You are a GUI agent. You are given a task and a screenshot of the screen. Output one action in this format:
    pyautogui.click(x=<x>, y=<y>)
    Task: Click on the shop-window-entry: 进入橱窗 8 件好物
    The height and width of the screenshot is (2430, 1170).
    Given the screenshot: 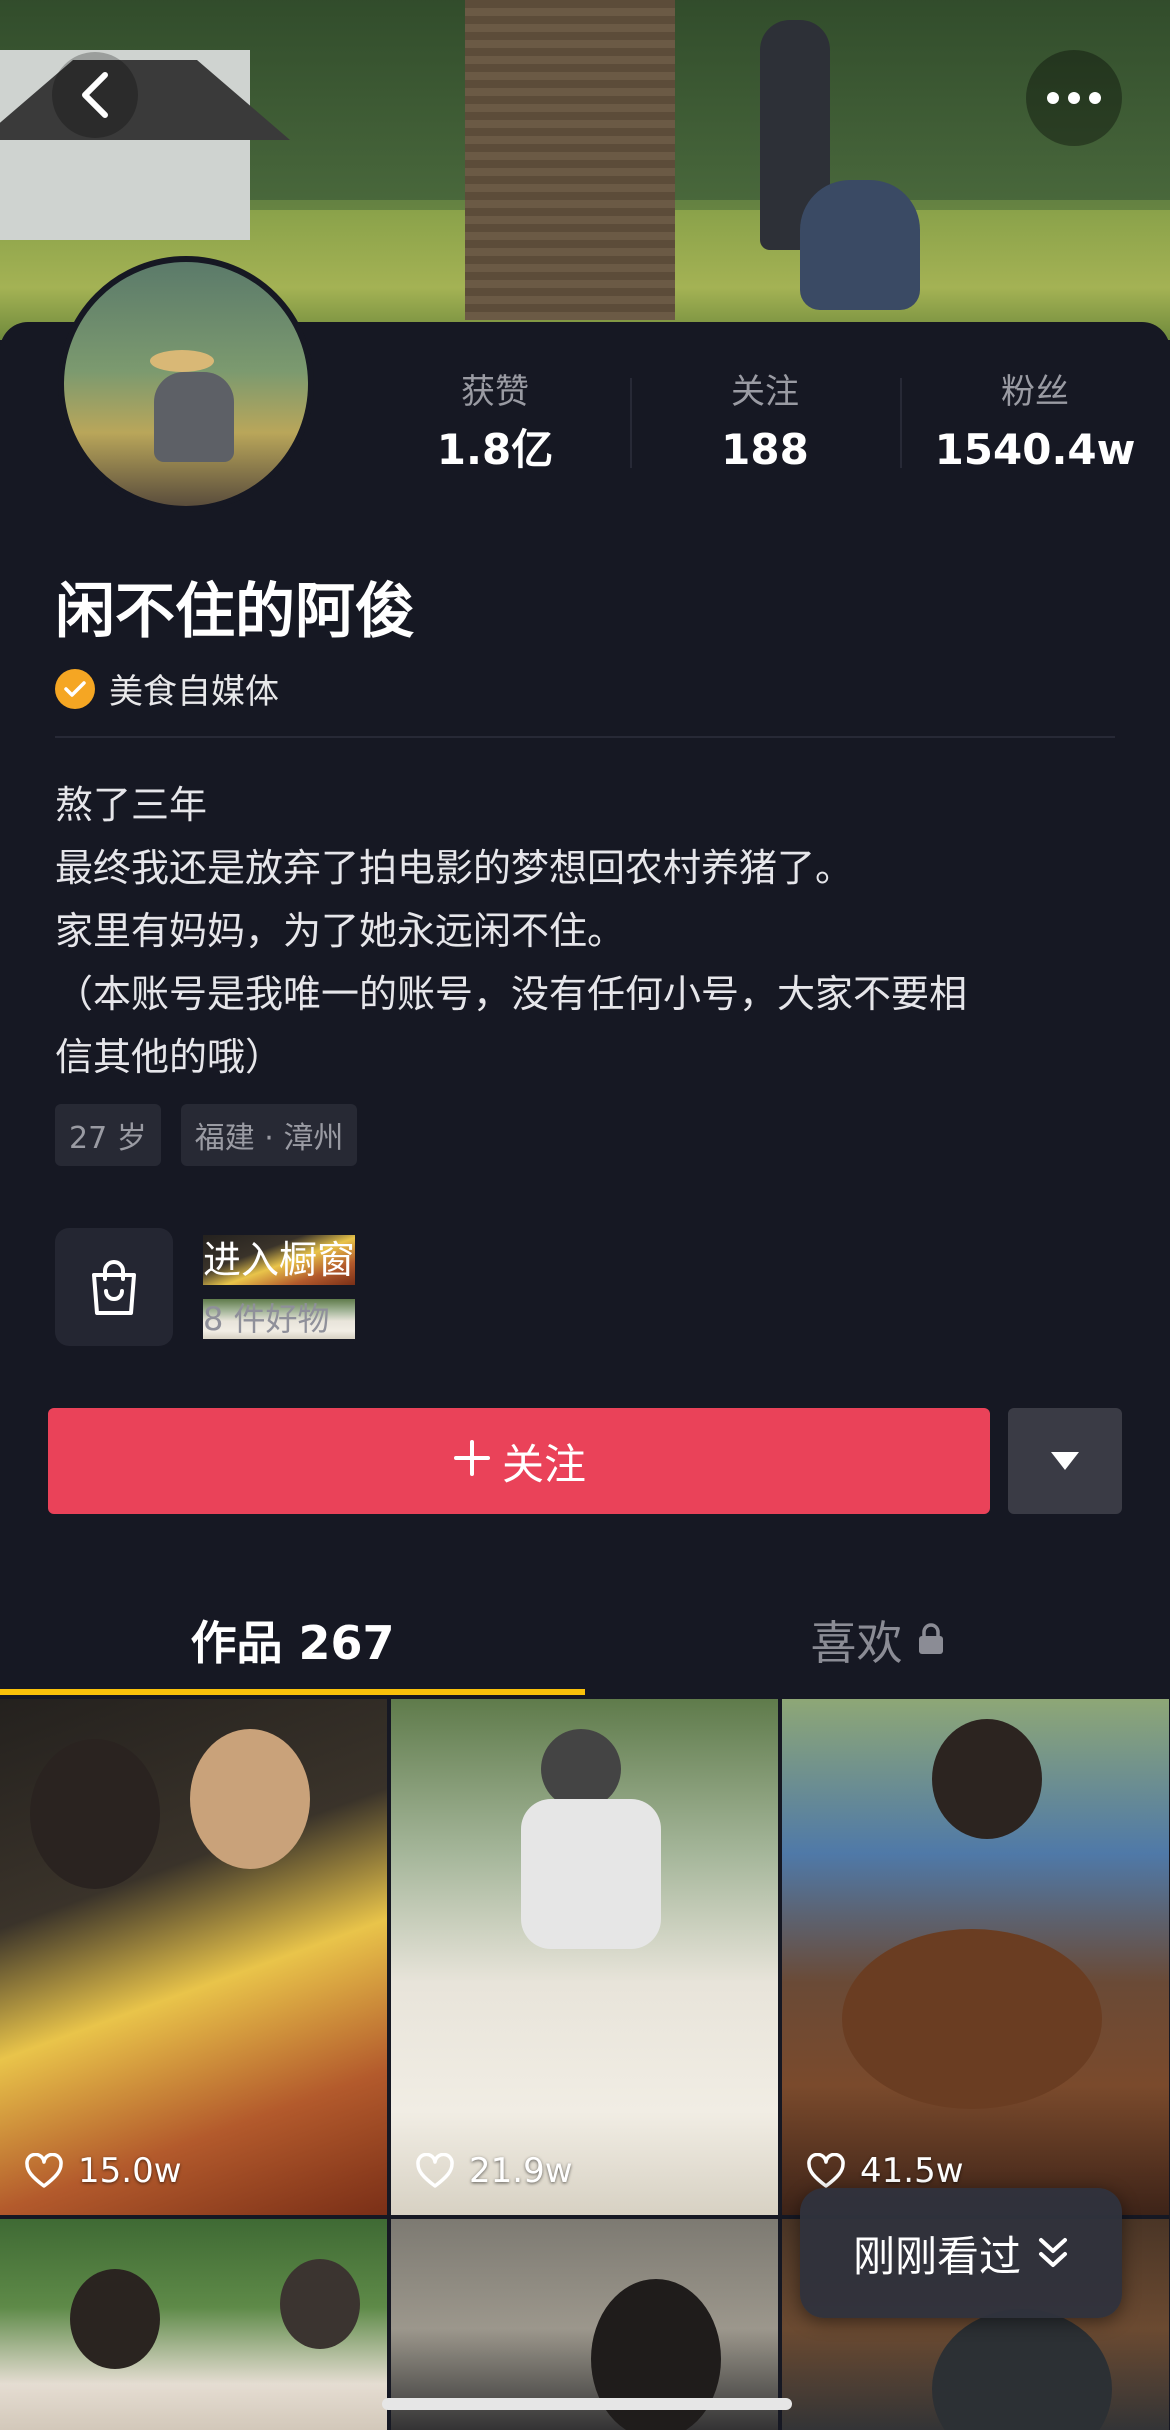 What is the action you would take?
    pyautogui.click(x=205, y=1287)
    